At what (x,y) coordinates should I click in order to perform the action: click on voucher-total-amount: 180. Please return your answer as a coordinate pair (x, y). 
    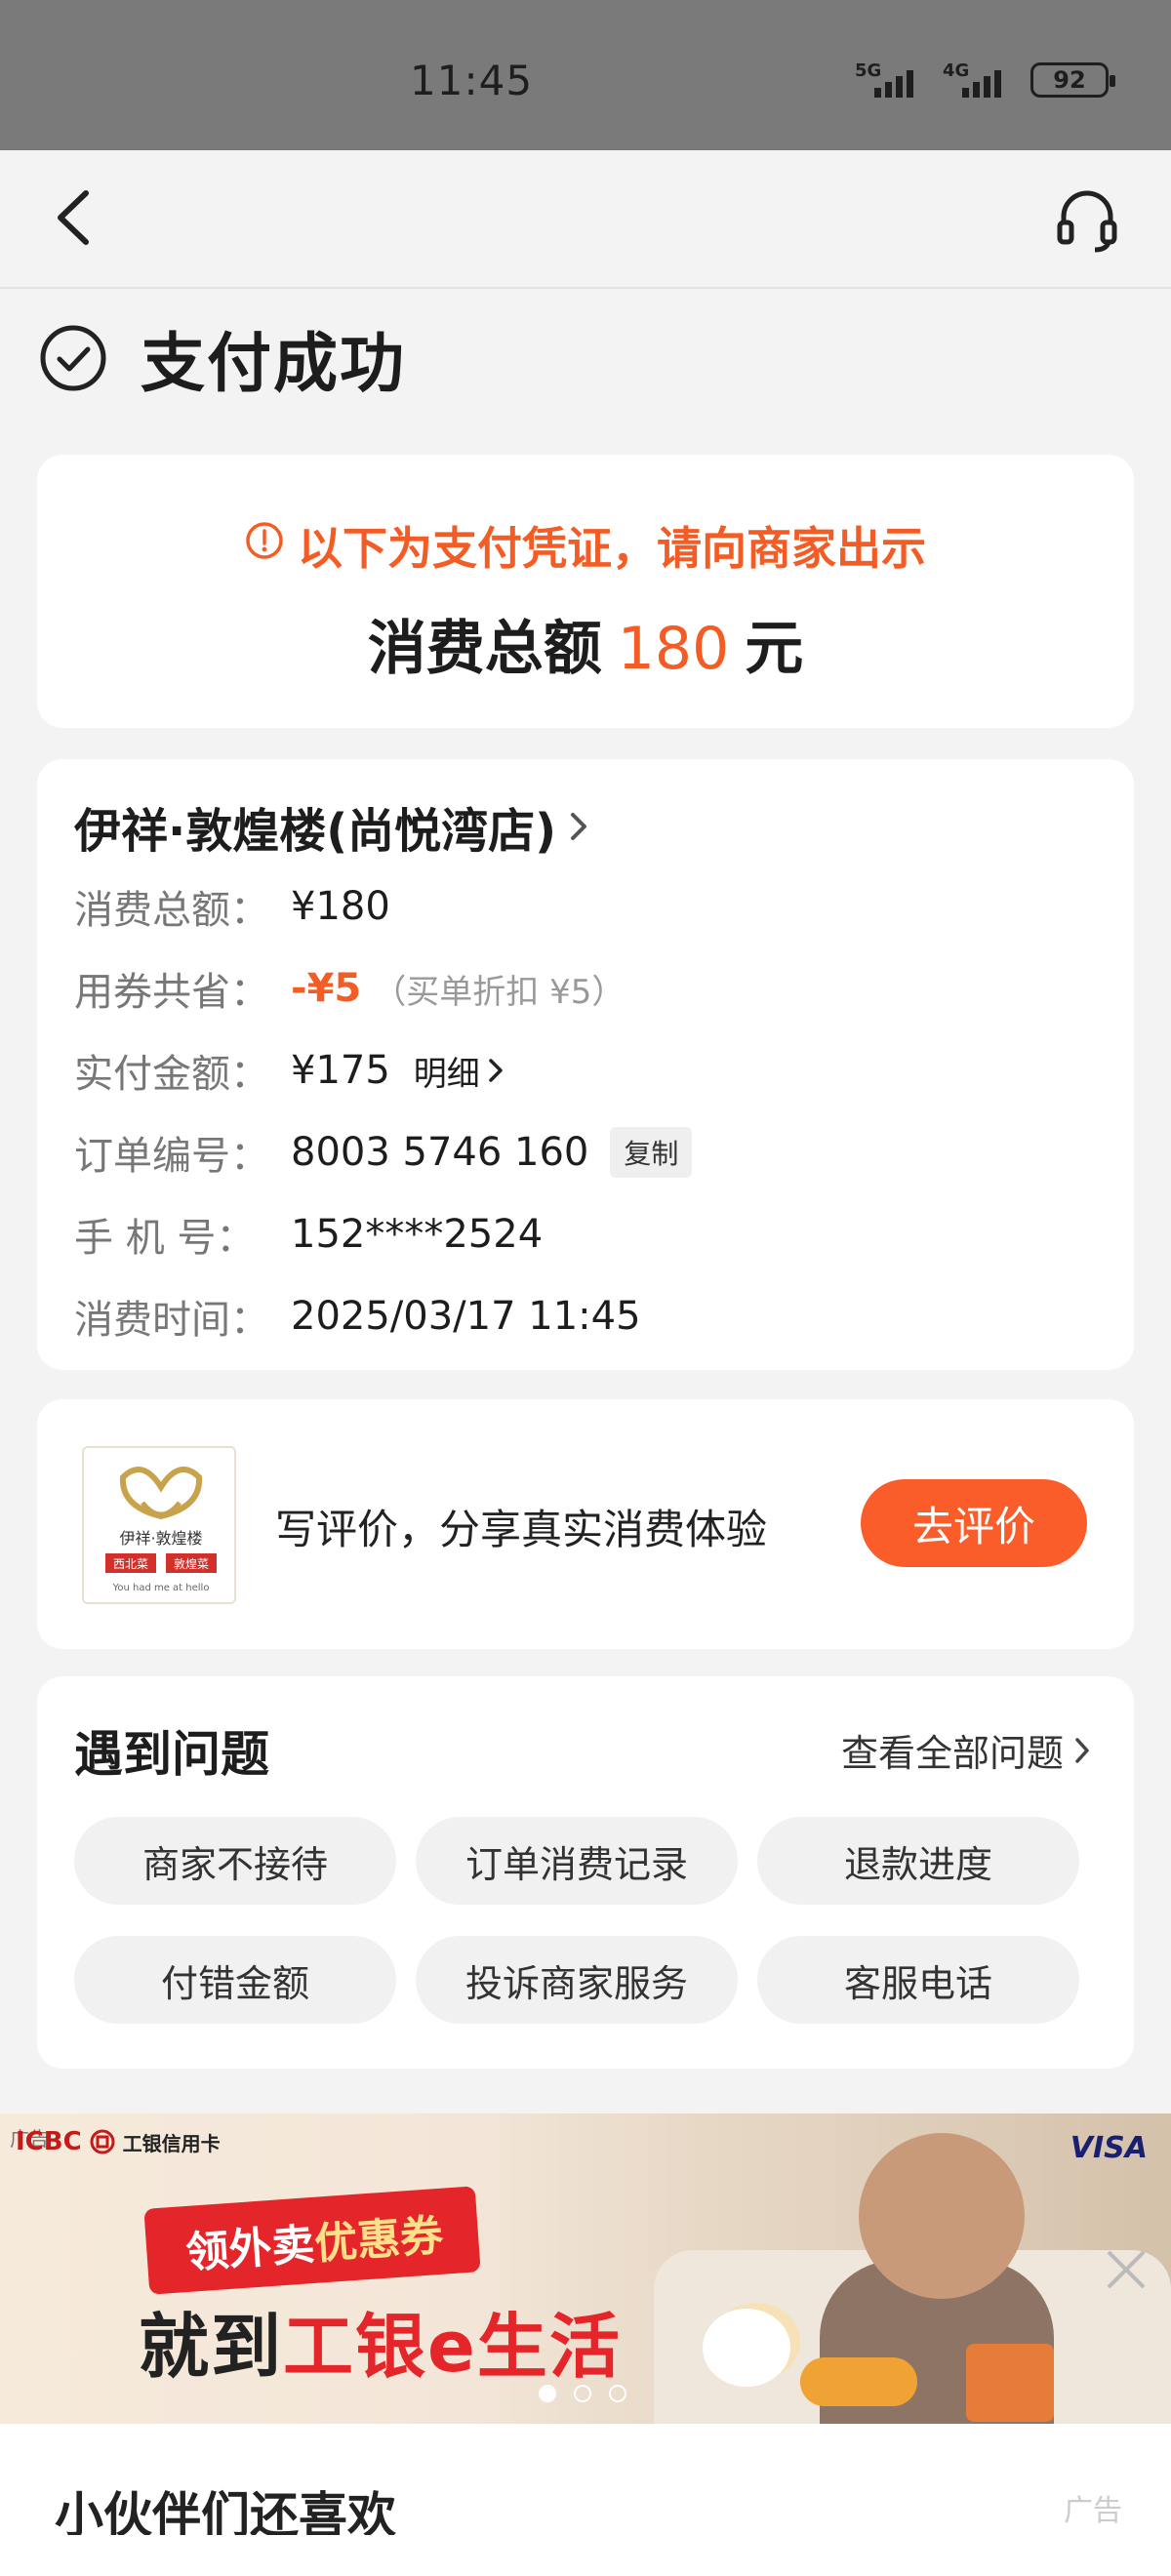
    Looking at the image, I should click on (673, 649).